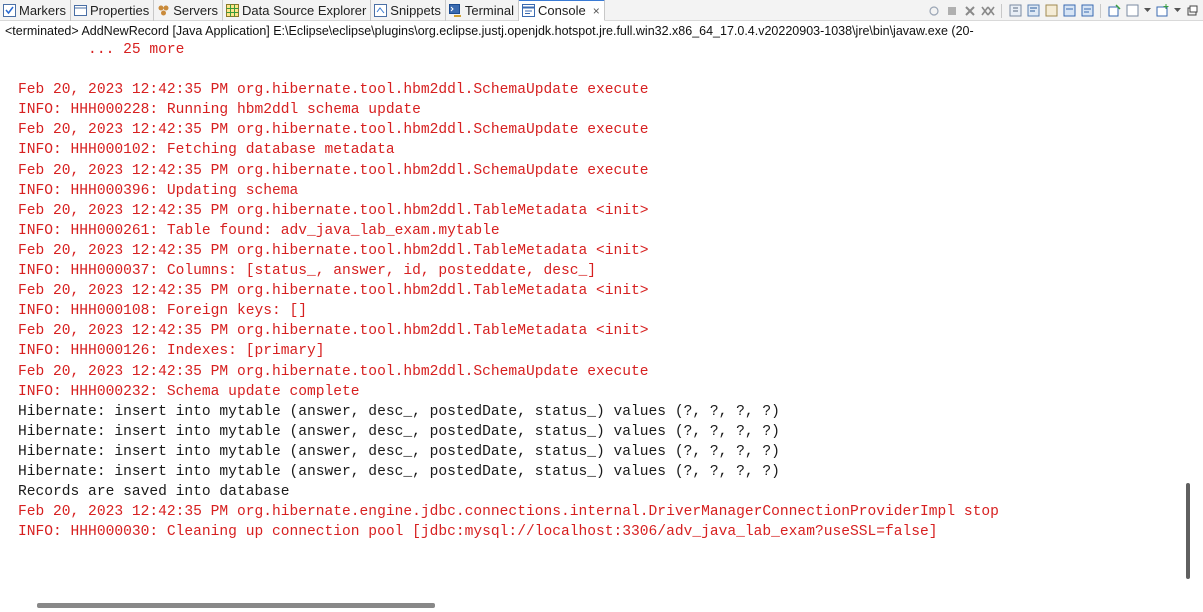 This screenshot has width=1203, height=612. What do you see at coordinates (1033, 11) in the screenshot?
I see `word-wrap-icon` at bounding box center [1033, 11].